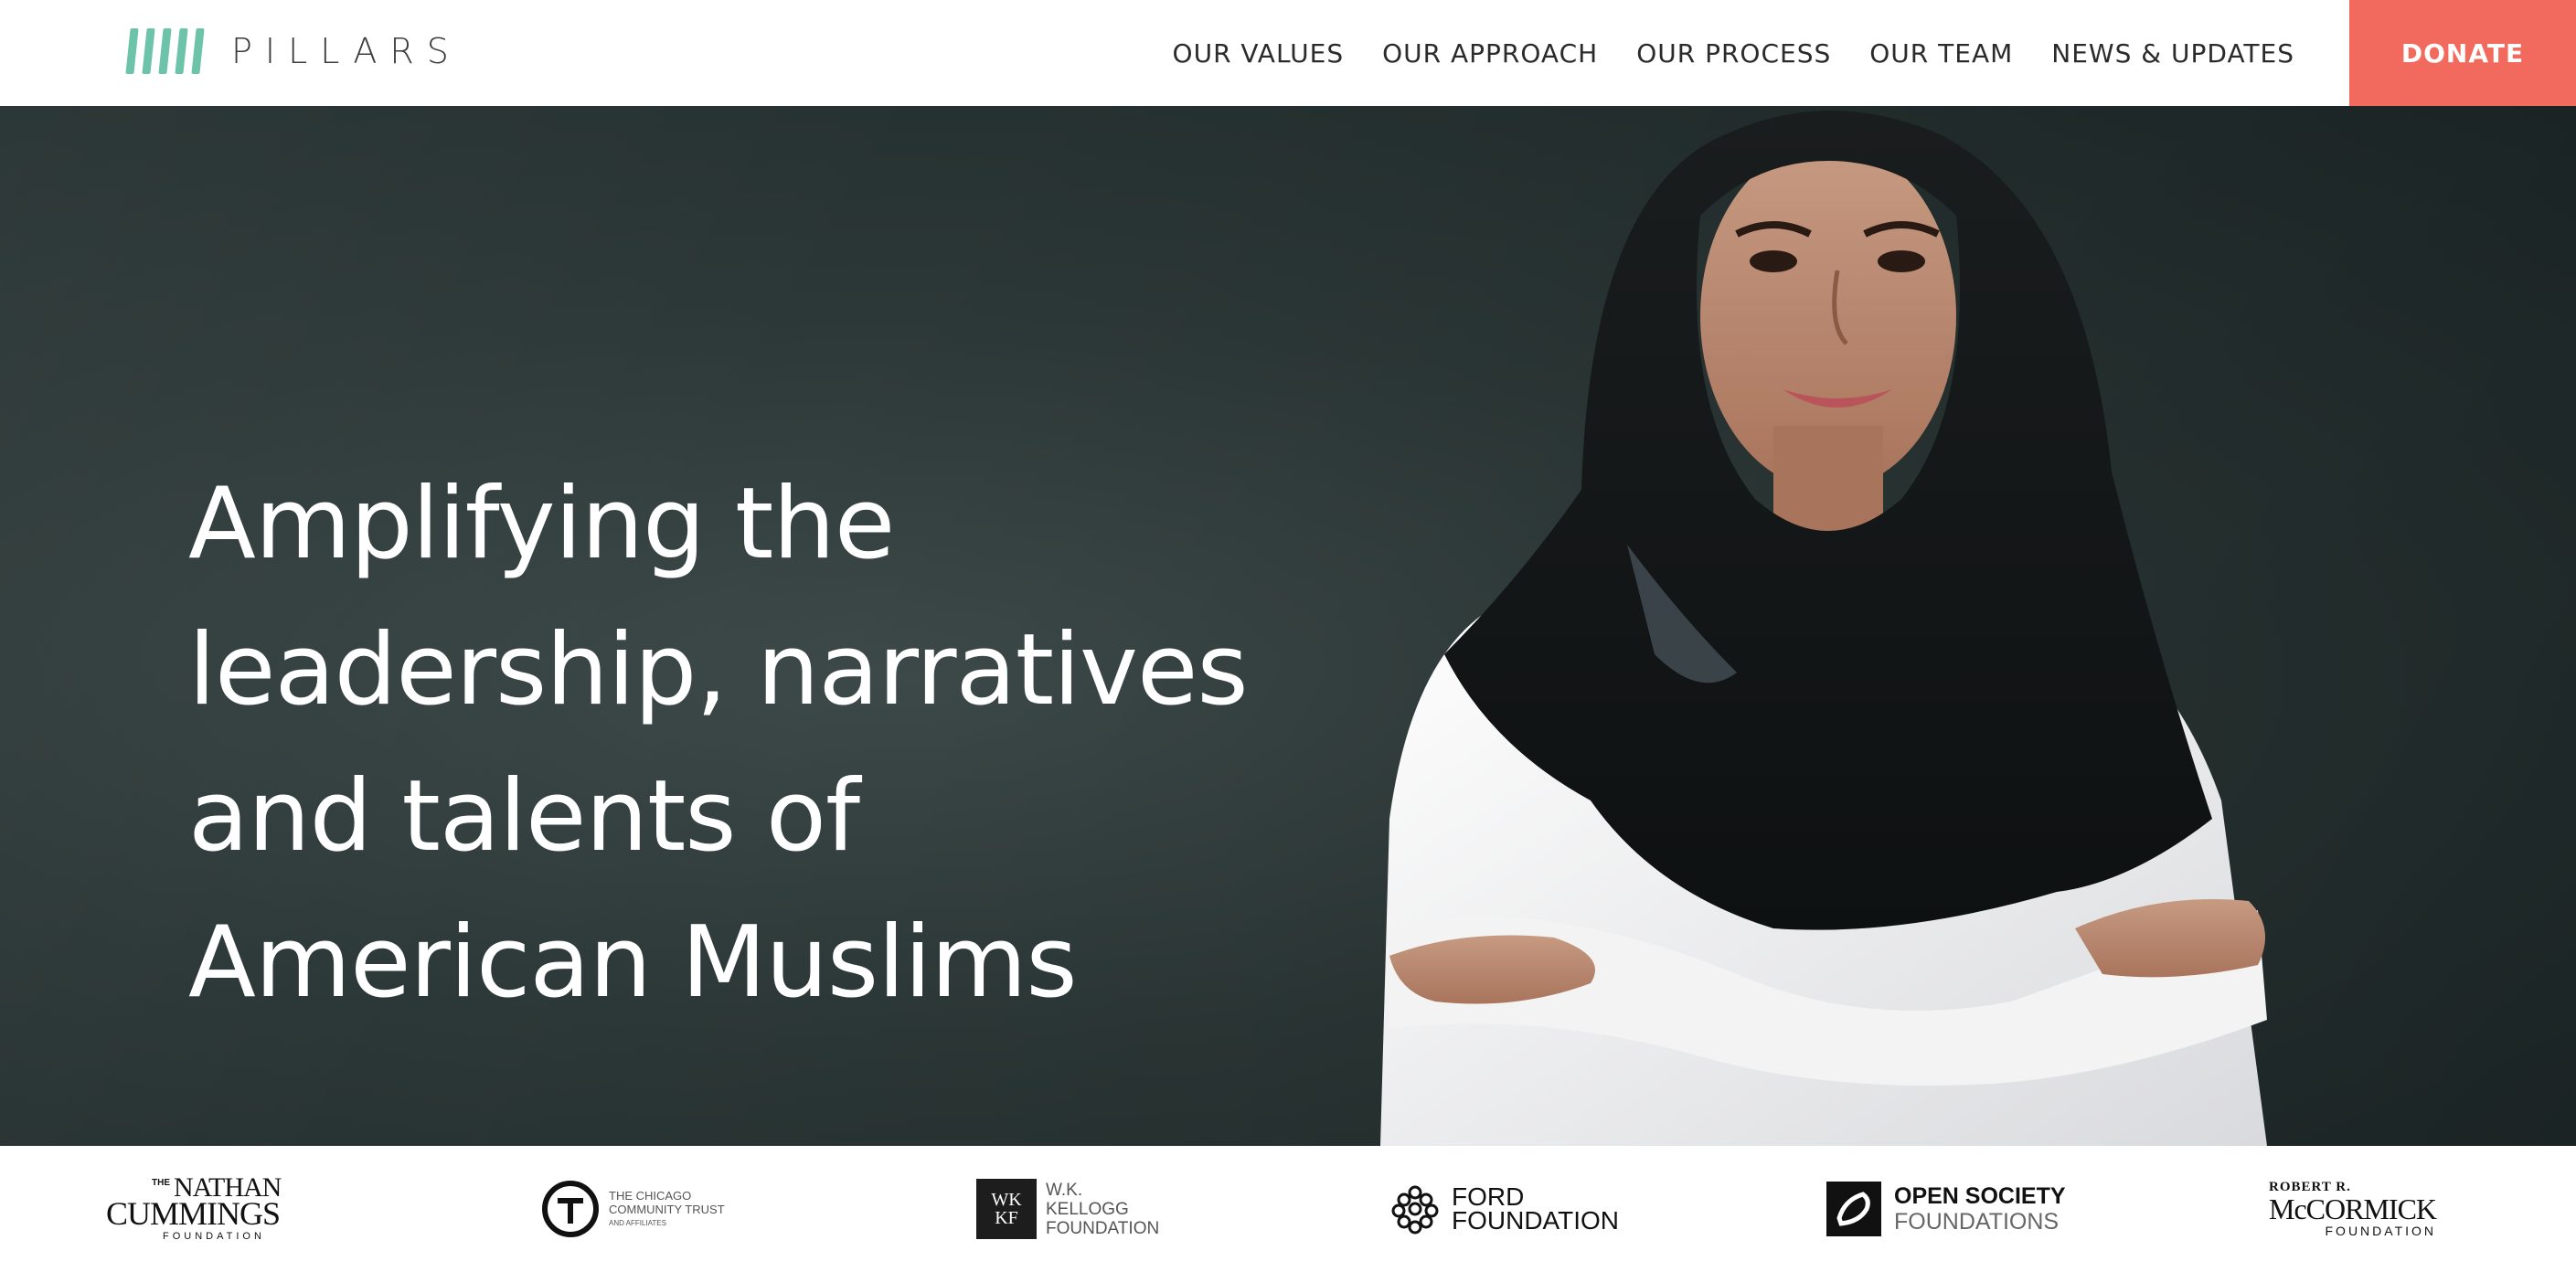 Image resolution: width=2576 pixels, height=1272 pixels. I want to click on logo-text: THE CHICAGO, so click(651, 1195).